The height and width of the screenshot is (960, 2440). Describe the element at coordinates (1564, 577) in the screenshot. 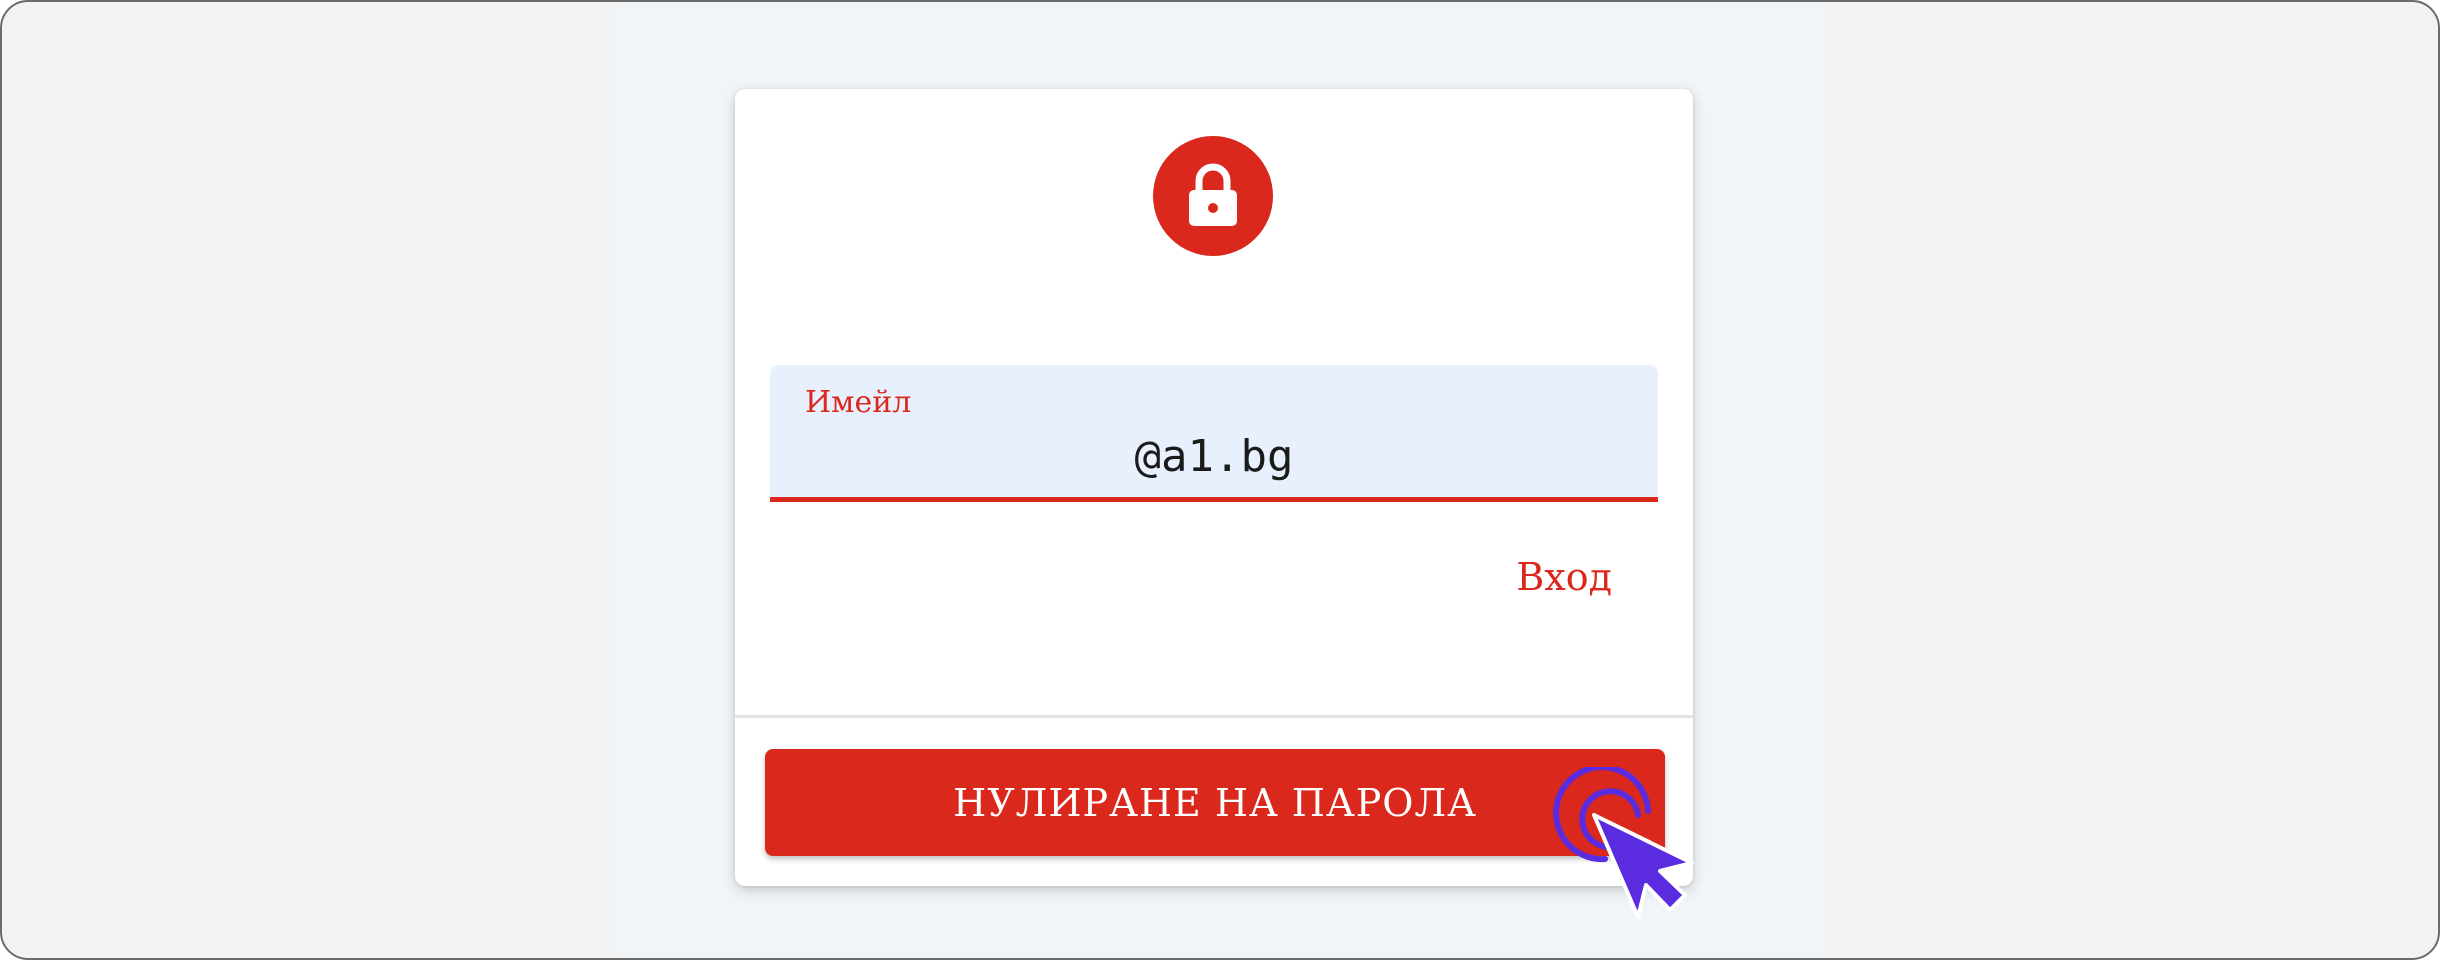

I see `login-link: Вход` at that location.